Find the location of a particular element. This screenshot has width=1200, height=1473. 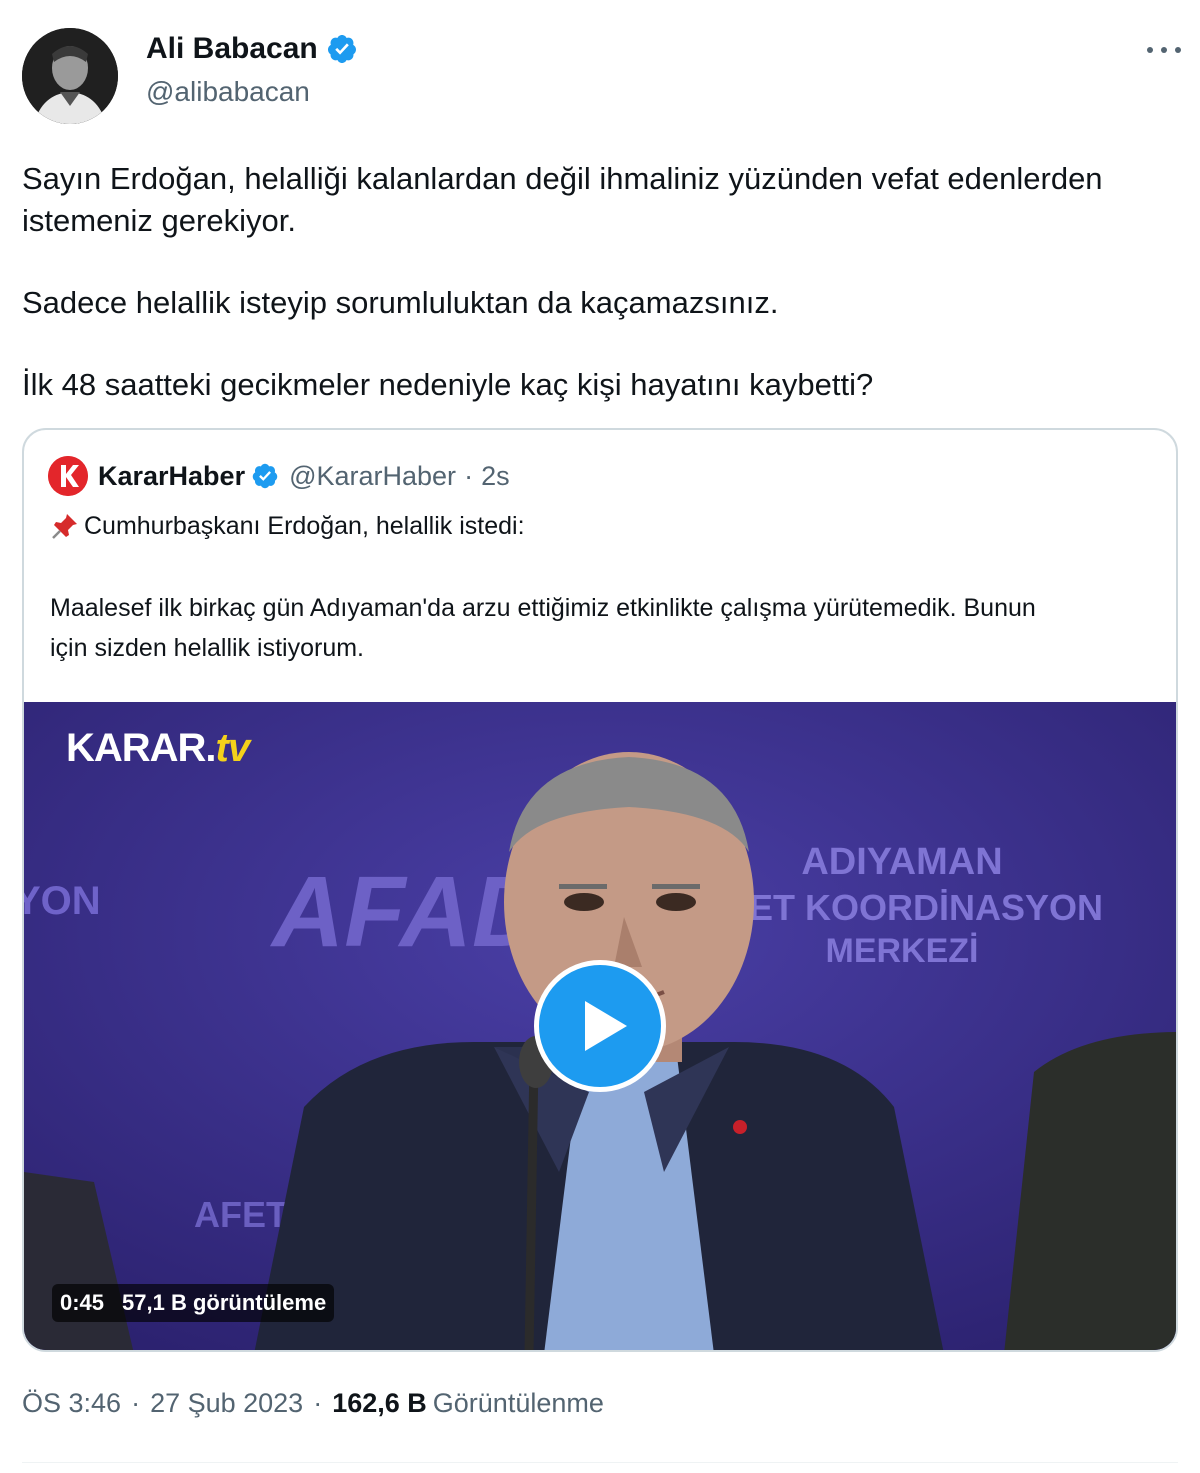

author-handle: @alibabacan is located at coordinates (228, 92).